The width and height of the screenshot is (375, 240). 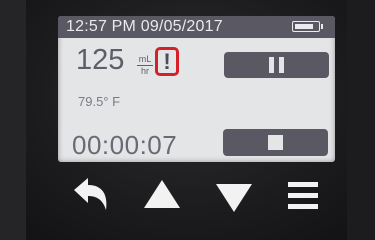 I want to click on battery-icon, so click(x=307, y=26).